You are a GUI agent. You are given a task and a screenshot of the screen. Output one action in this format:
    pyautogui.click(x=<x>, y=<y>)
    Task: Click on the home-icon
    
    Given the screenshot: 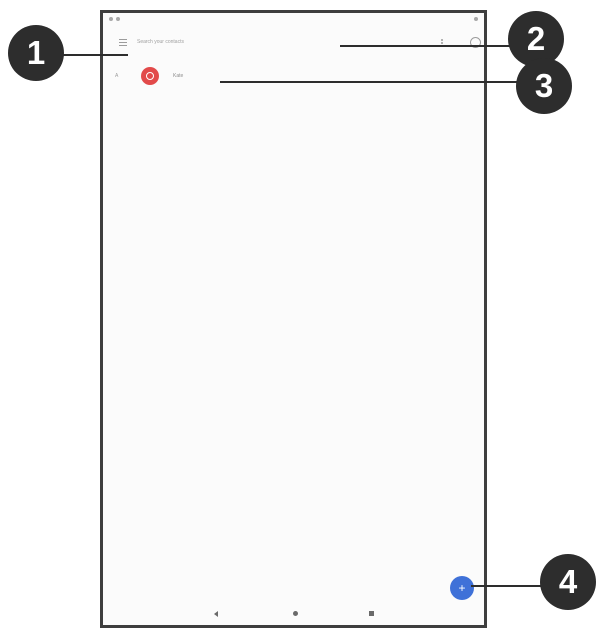 What is the action you would take?
    pyautogui.click(x=295, y=613)
    